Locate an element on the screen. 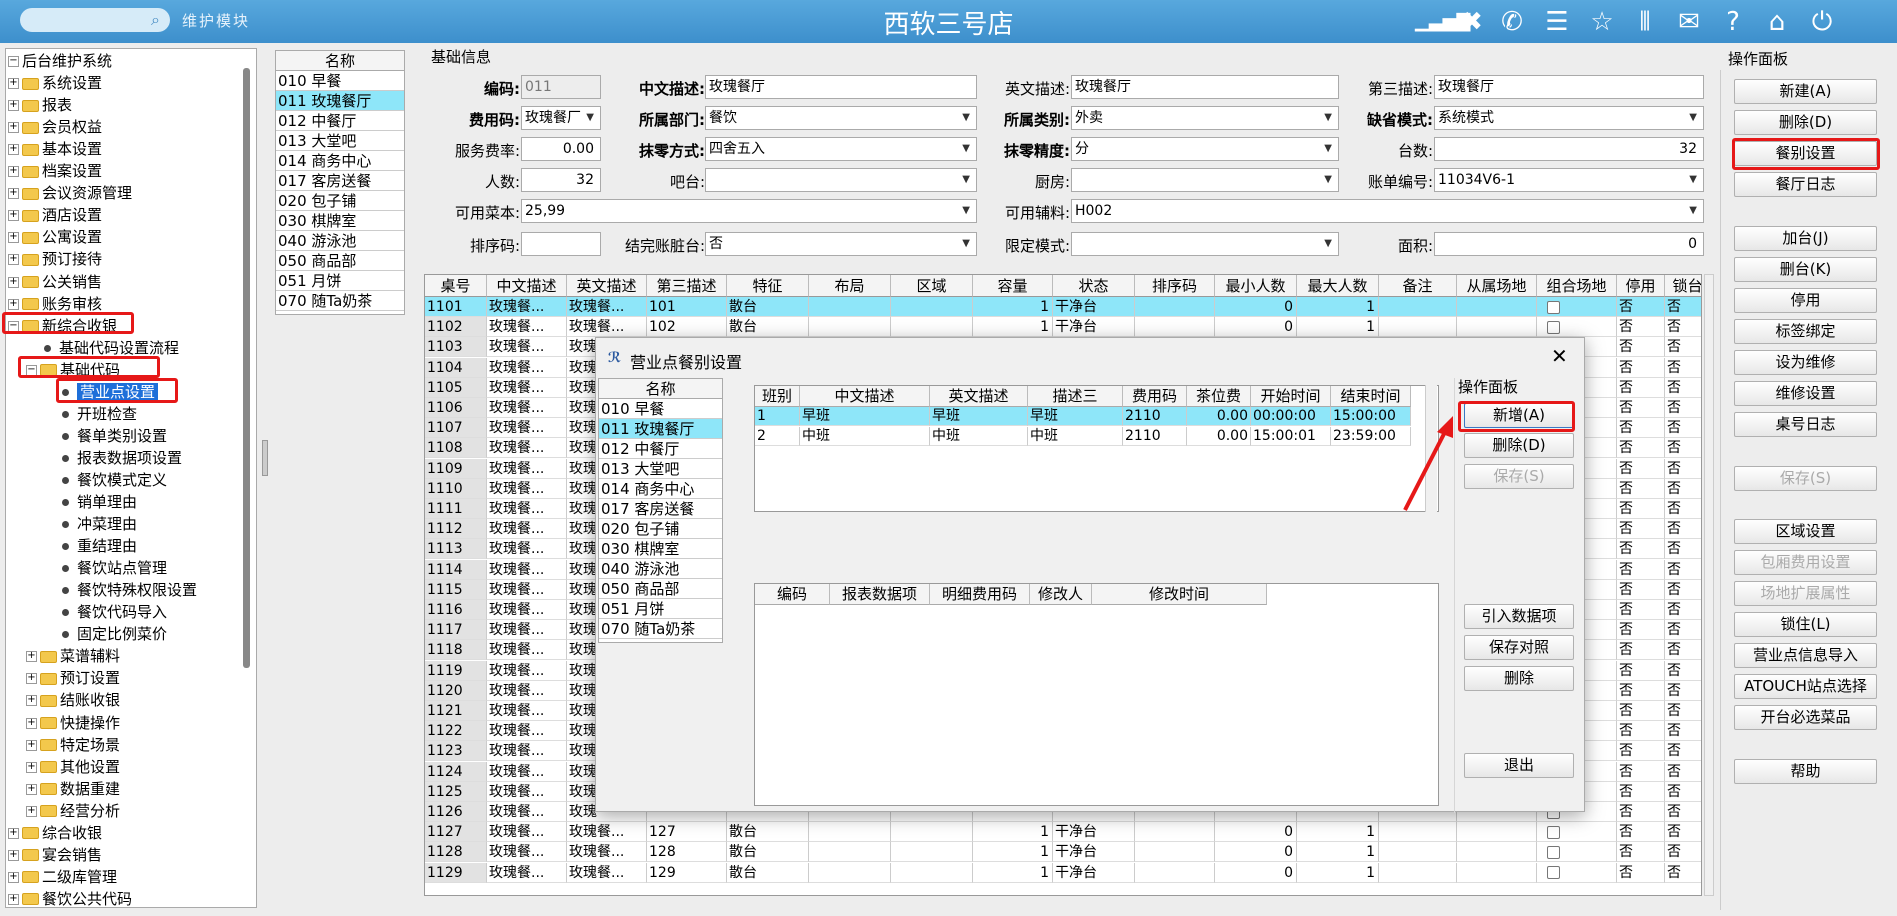 Image resolution: width=1897 pixels, height=916 pixels. tree-item: + 结账收银 is located at coordinates (73, 700).